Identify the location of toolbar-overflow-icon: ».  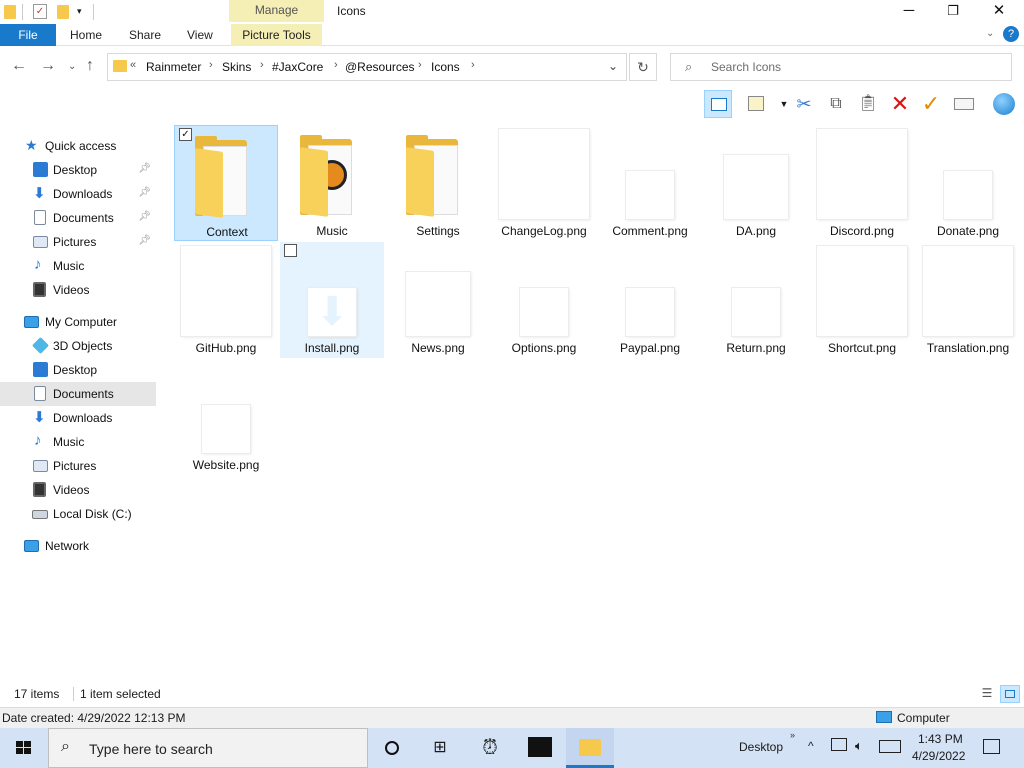
(792, 735).